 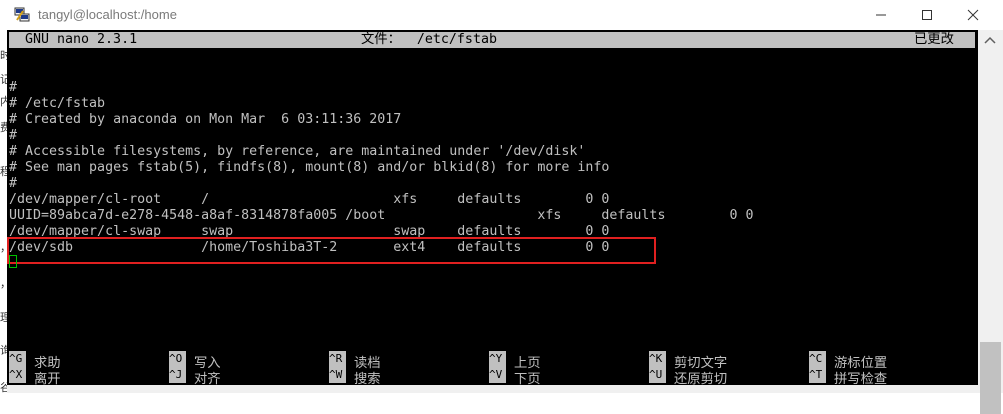 I want to click on shortcut-write: ^O 写入, so click(x=195, y=361).